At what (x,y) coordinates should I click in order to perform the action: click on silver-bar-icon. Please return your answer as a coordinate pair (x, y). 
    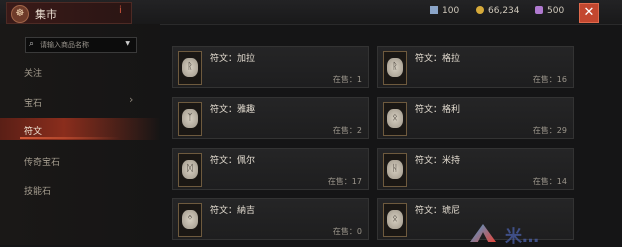
    Looking at the image, I should click on (434, 10).